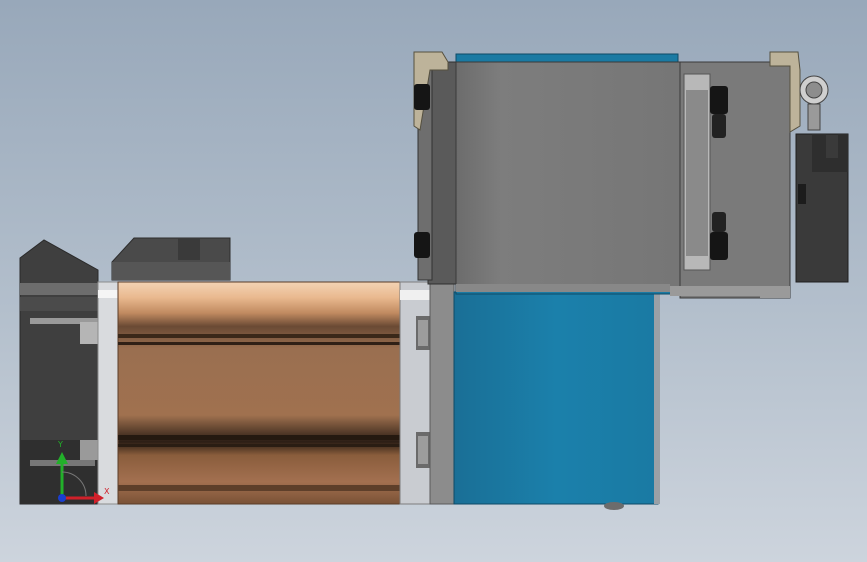 This screenshot has height=562, width=867. I want to click on end-cap, so click(59, 372).